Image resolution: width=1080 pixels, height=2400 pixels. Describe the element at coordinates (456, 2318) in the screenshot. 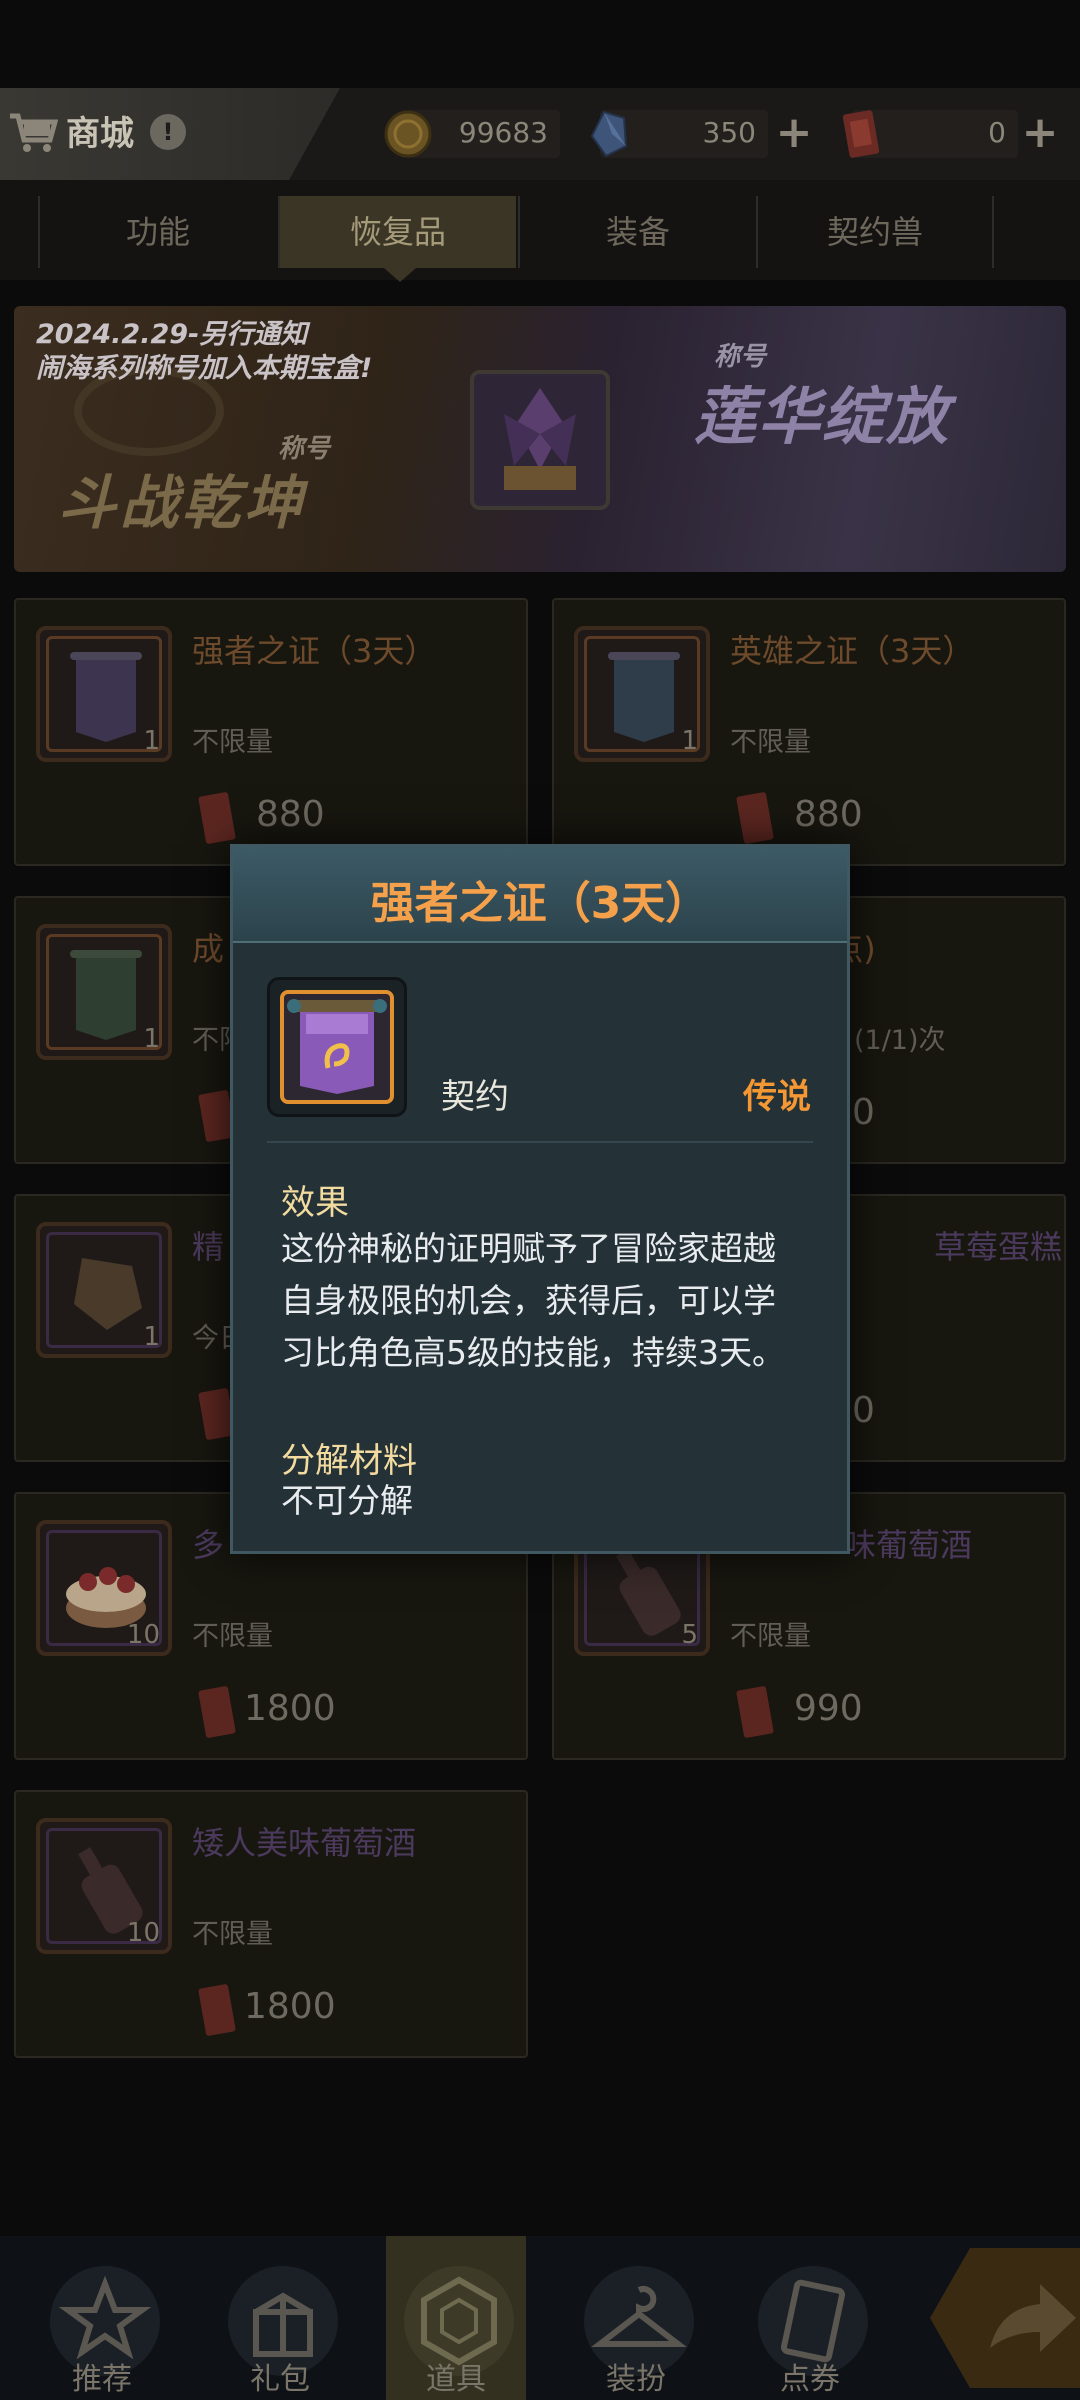

I see `nav-items: 道具` at that location.